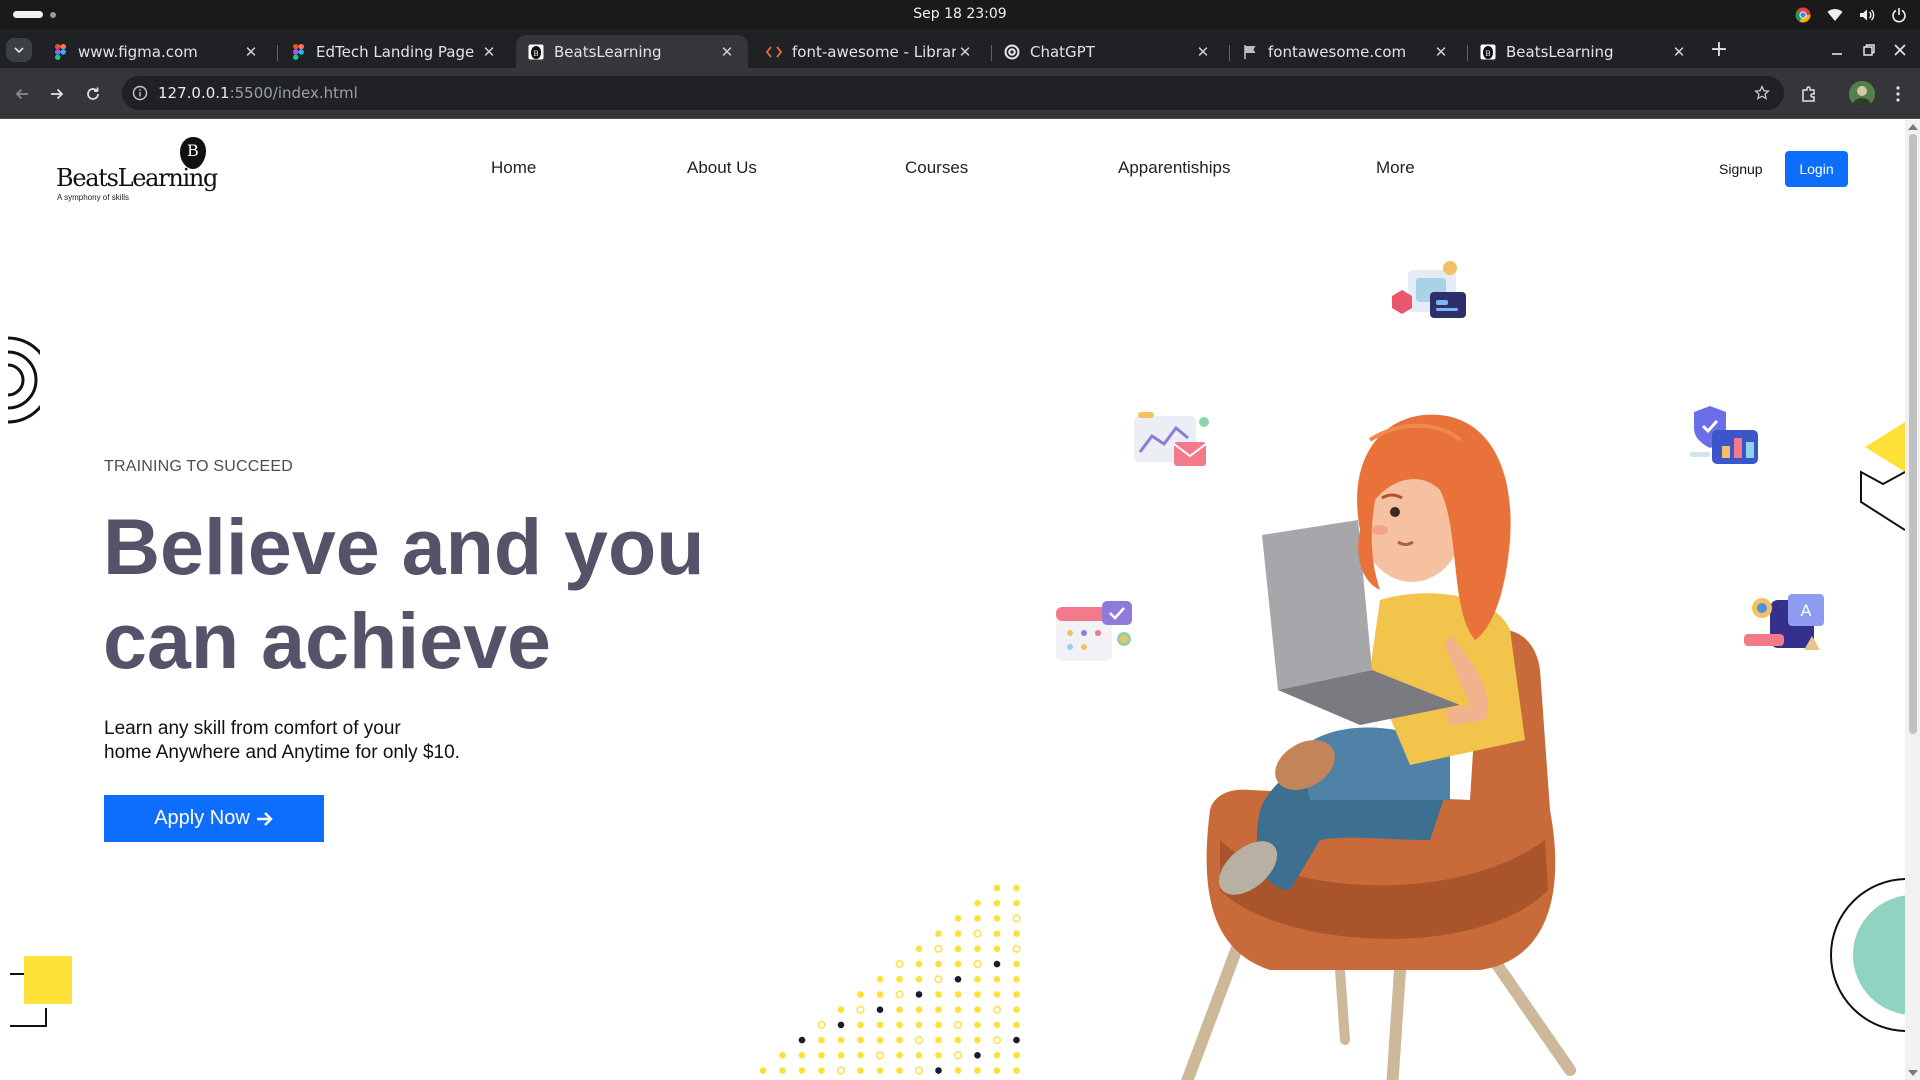  What do you see at coordinates (1062, 51) in the screenshot?
I see `tab-title: ChatGPT` at bounding box center [1062, 51].